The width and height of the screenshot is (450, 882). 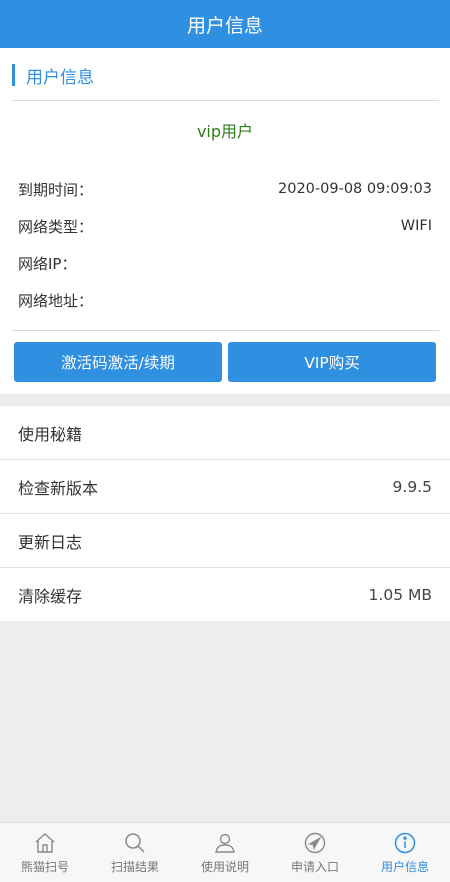 What do you see at coordinates (225, 300) in the screenshot?
I see `info-row-network-address: 网络地址：` at bounding box center [225, 300].